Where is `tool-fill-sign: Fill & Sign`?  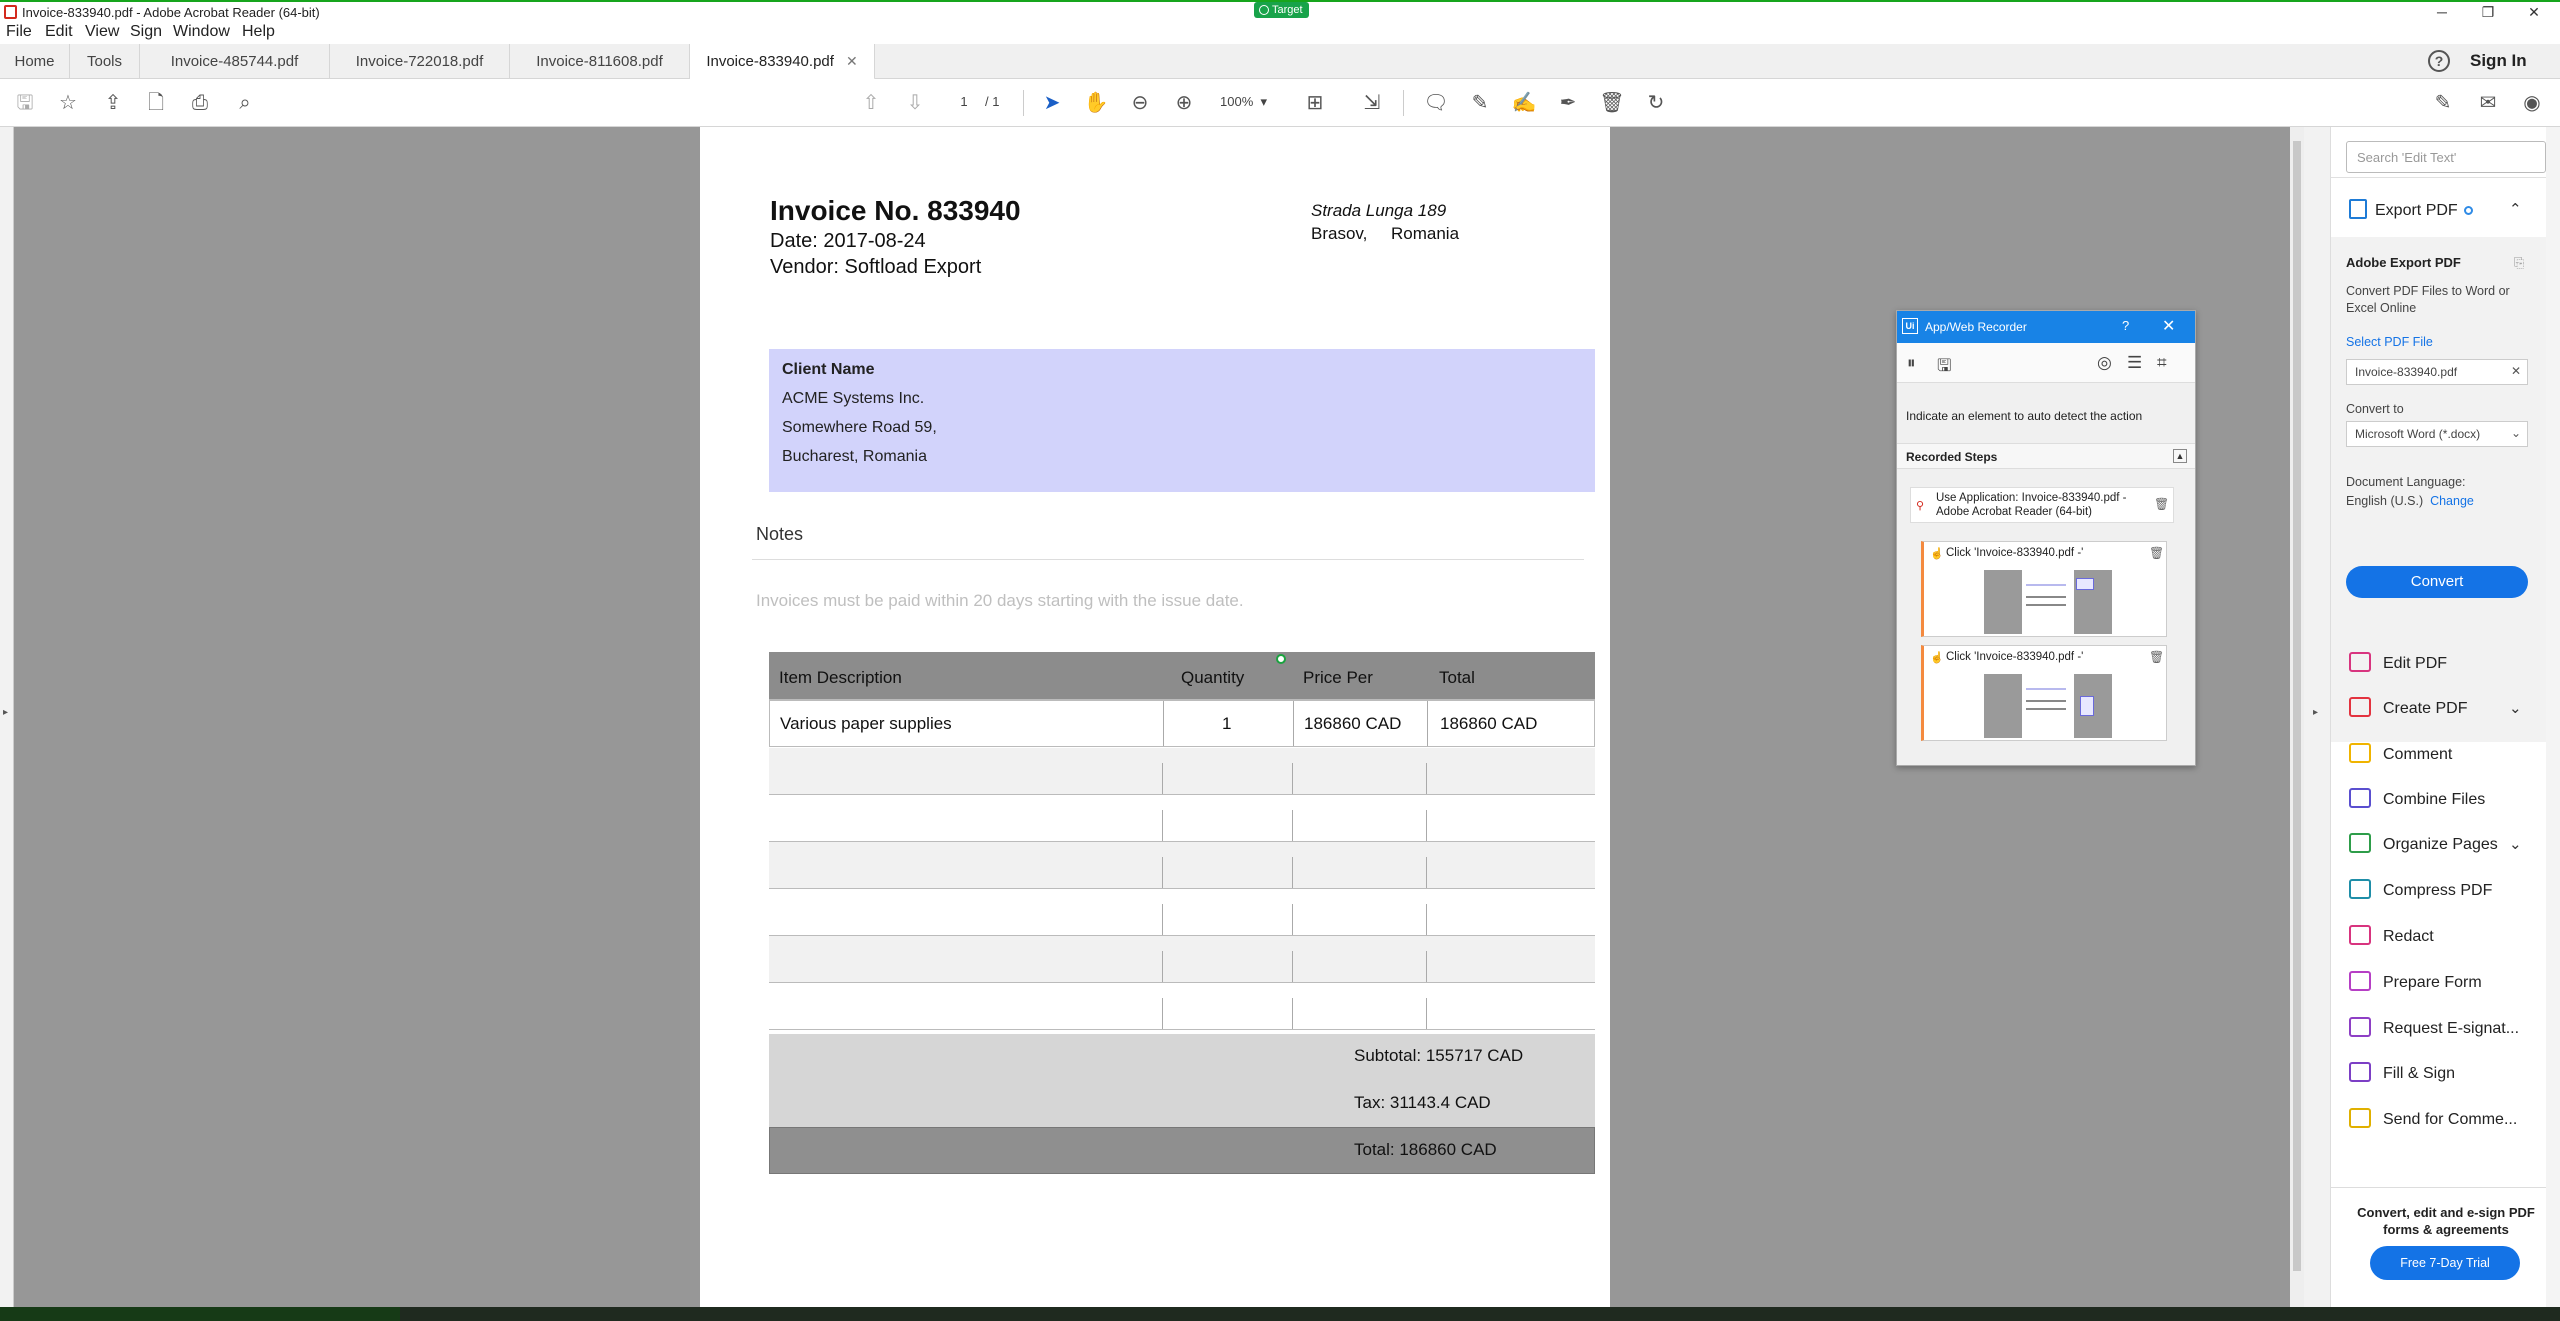 tool-fill-sign: Fill & Sign is located at coordinates (2402, 1074).